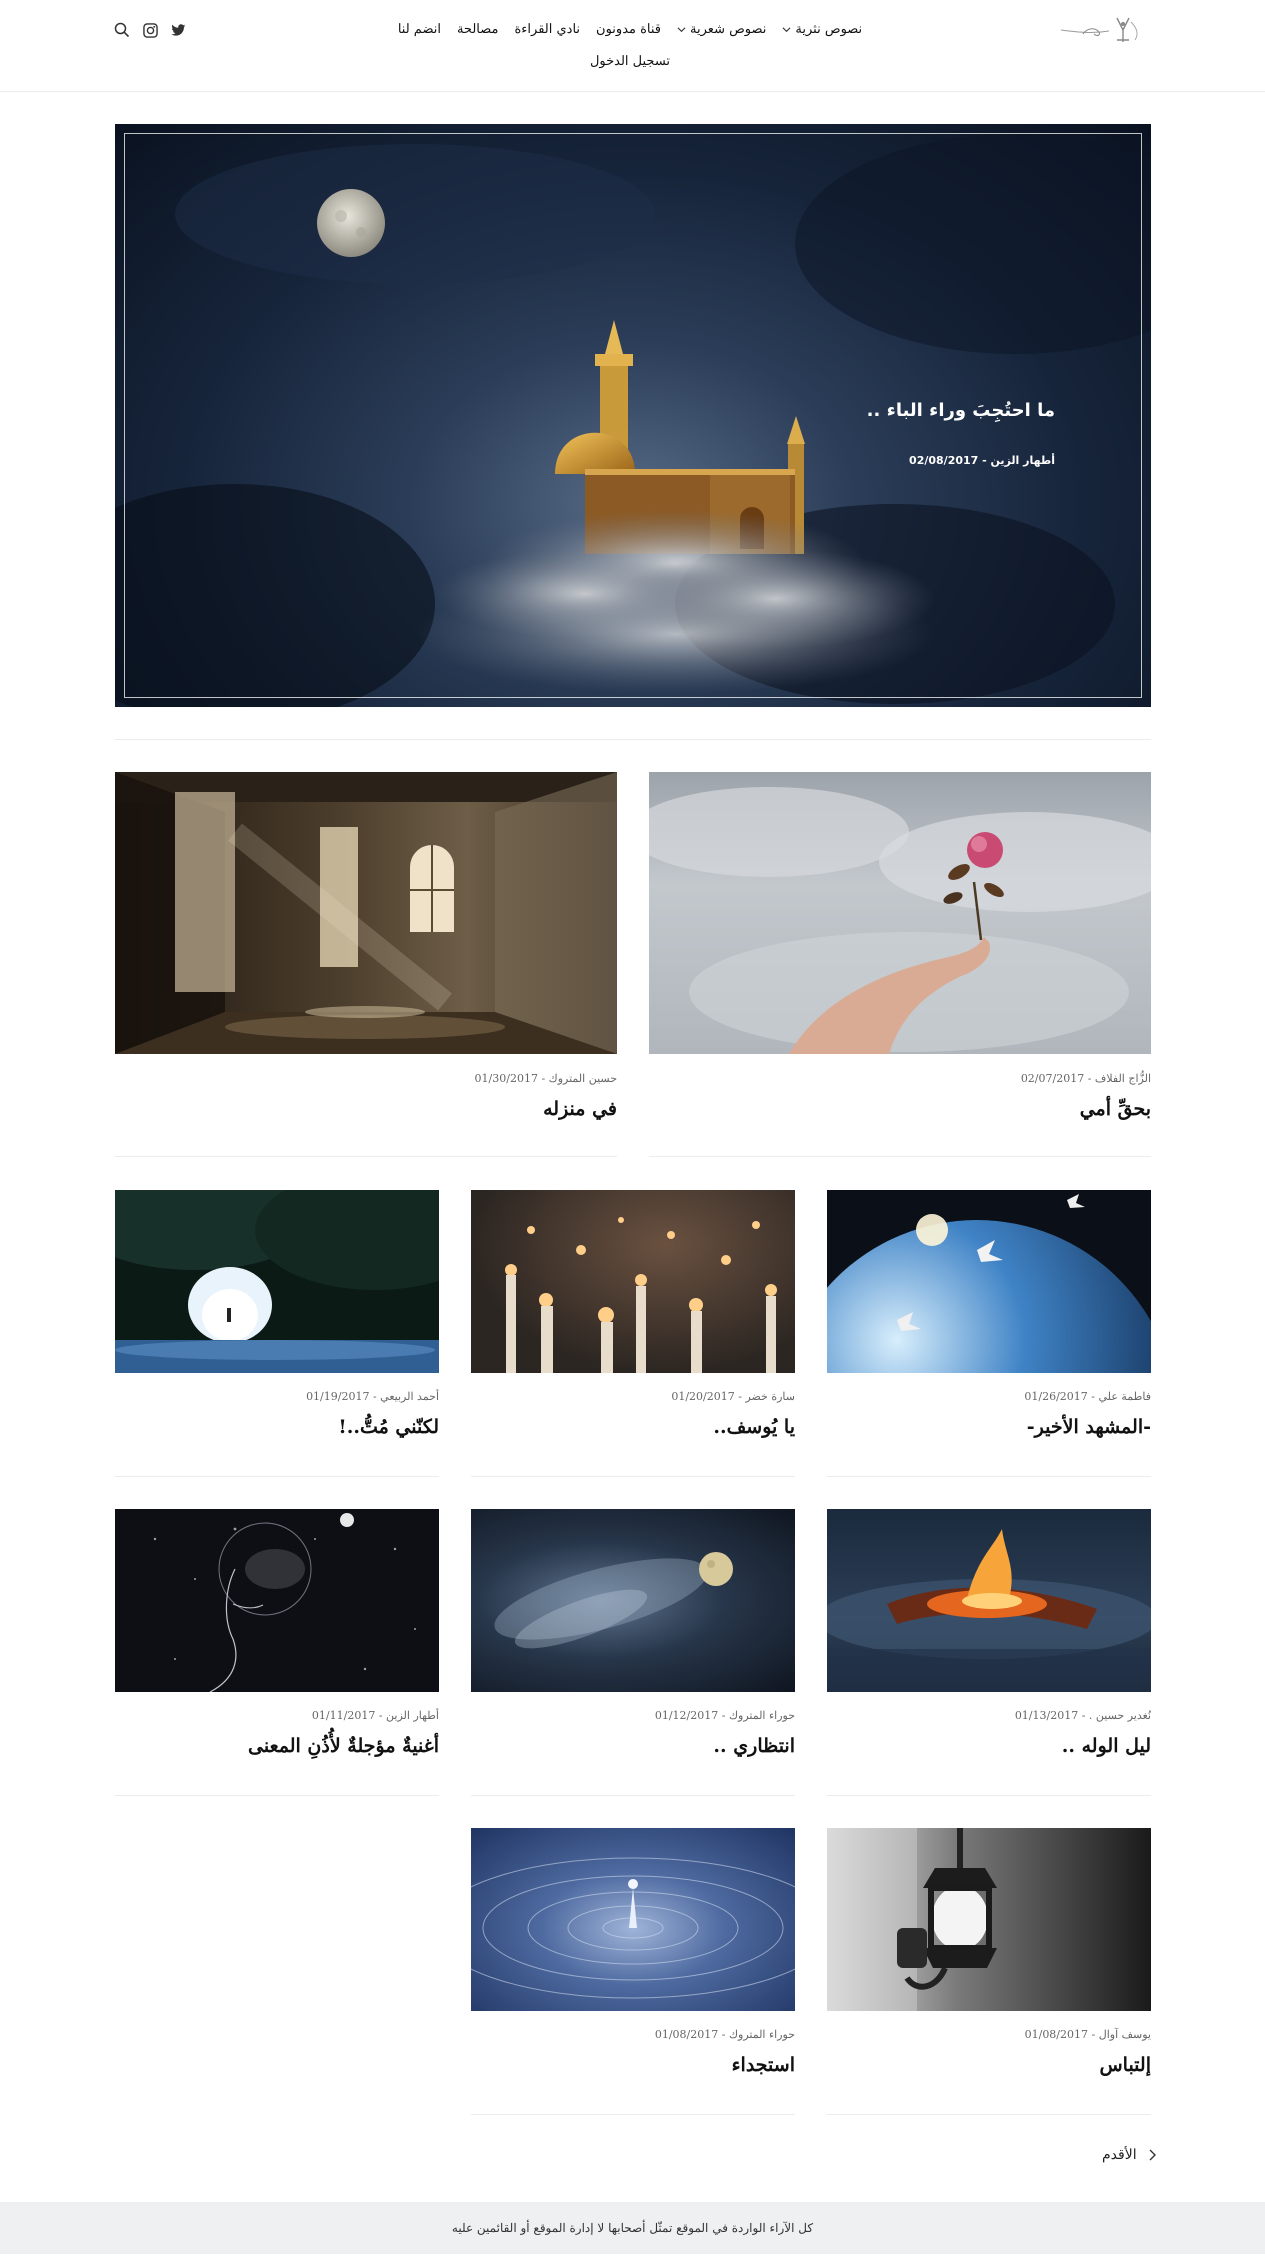 The width and height of the screenshot is (1265, 2258). I want to click on nav-item-label: نصوص شعرية, so click(728, 29).